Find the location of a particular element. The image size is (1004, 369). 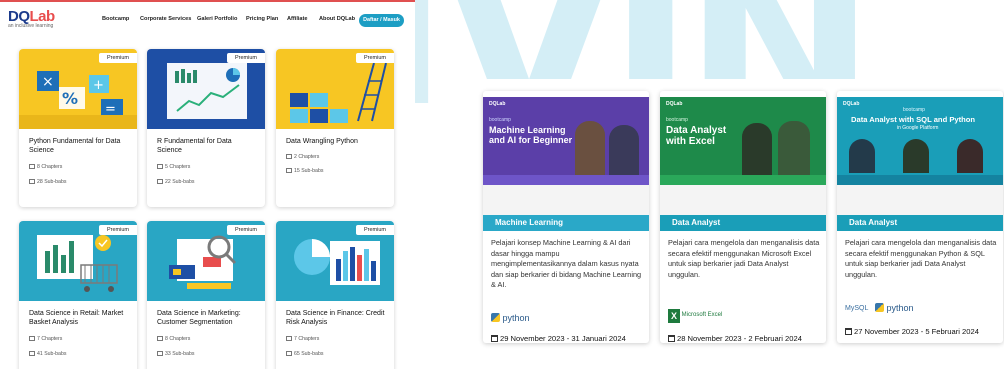

bootcamp-date: 28 November 2023 - 2 Februari 2024 is located at coordinates (735, 338).